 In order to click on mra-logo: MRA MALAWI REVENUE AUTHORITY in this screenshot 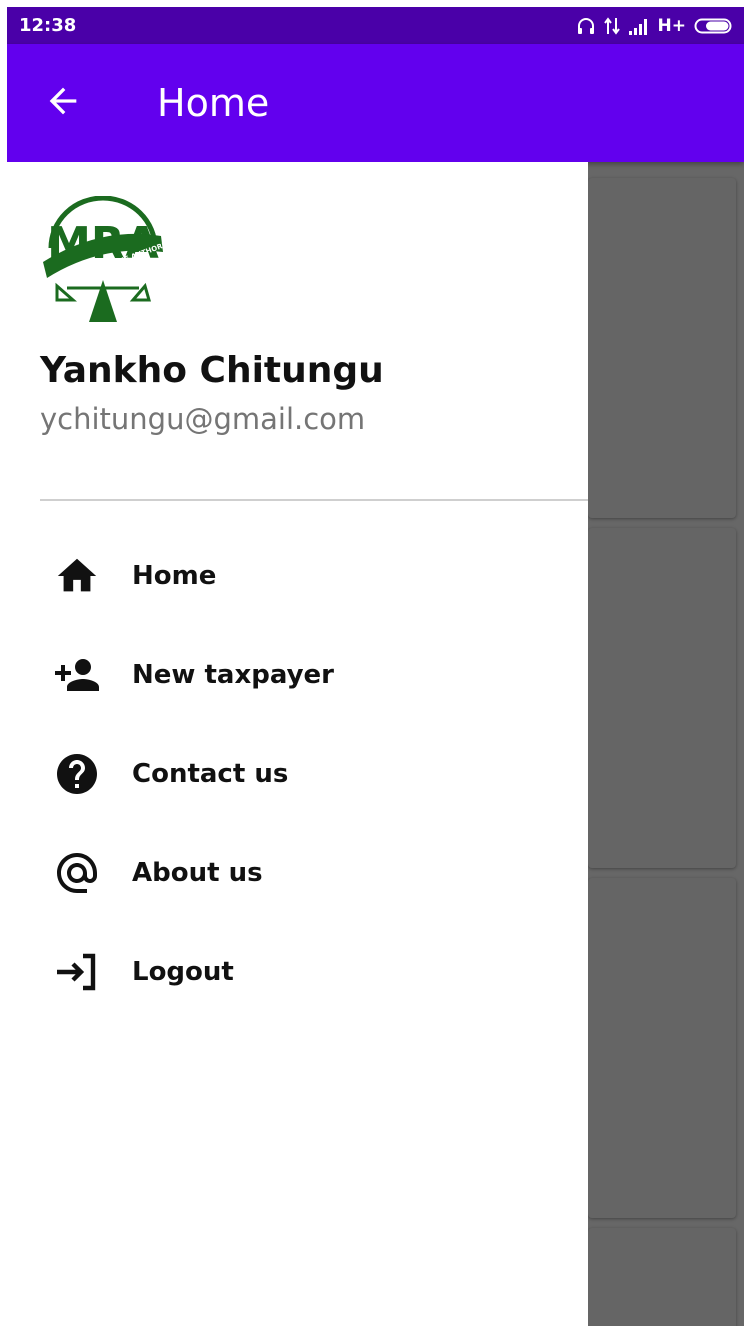, I will do `click(106, 260)`.